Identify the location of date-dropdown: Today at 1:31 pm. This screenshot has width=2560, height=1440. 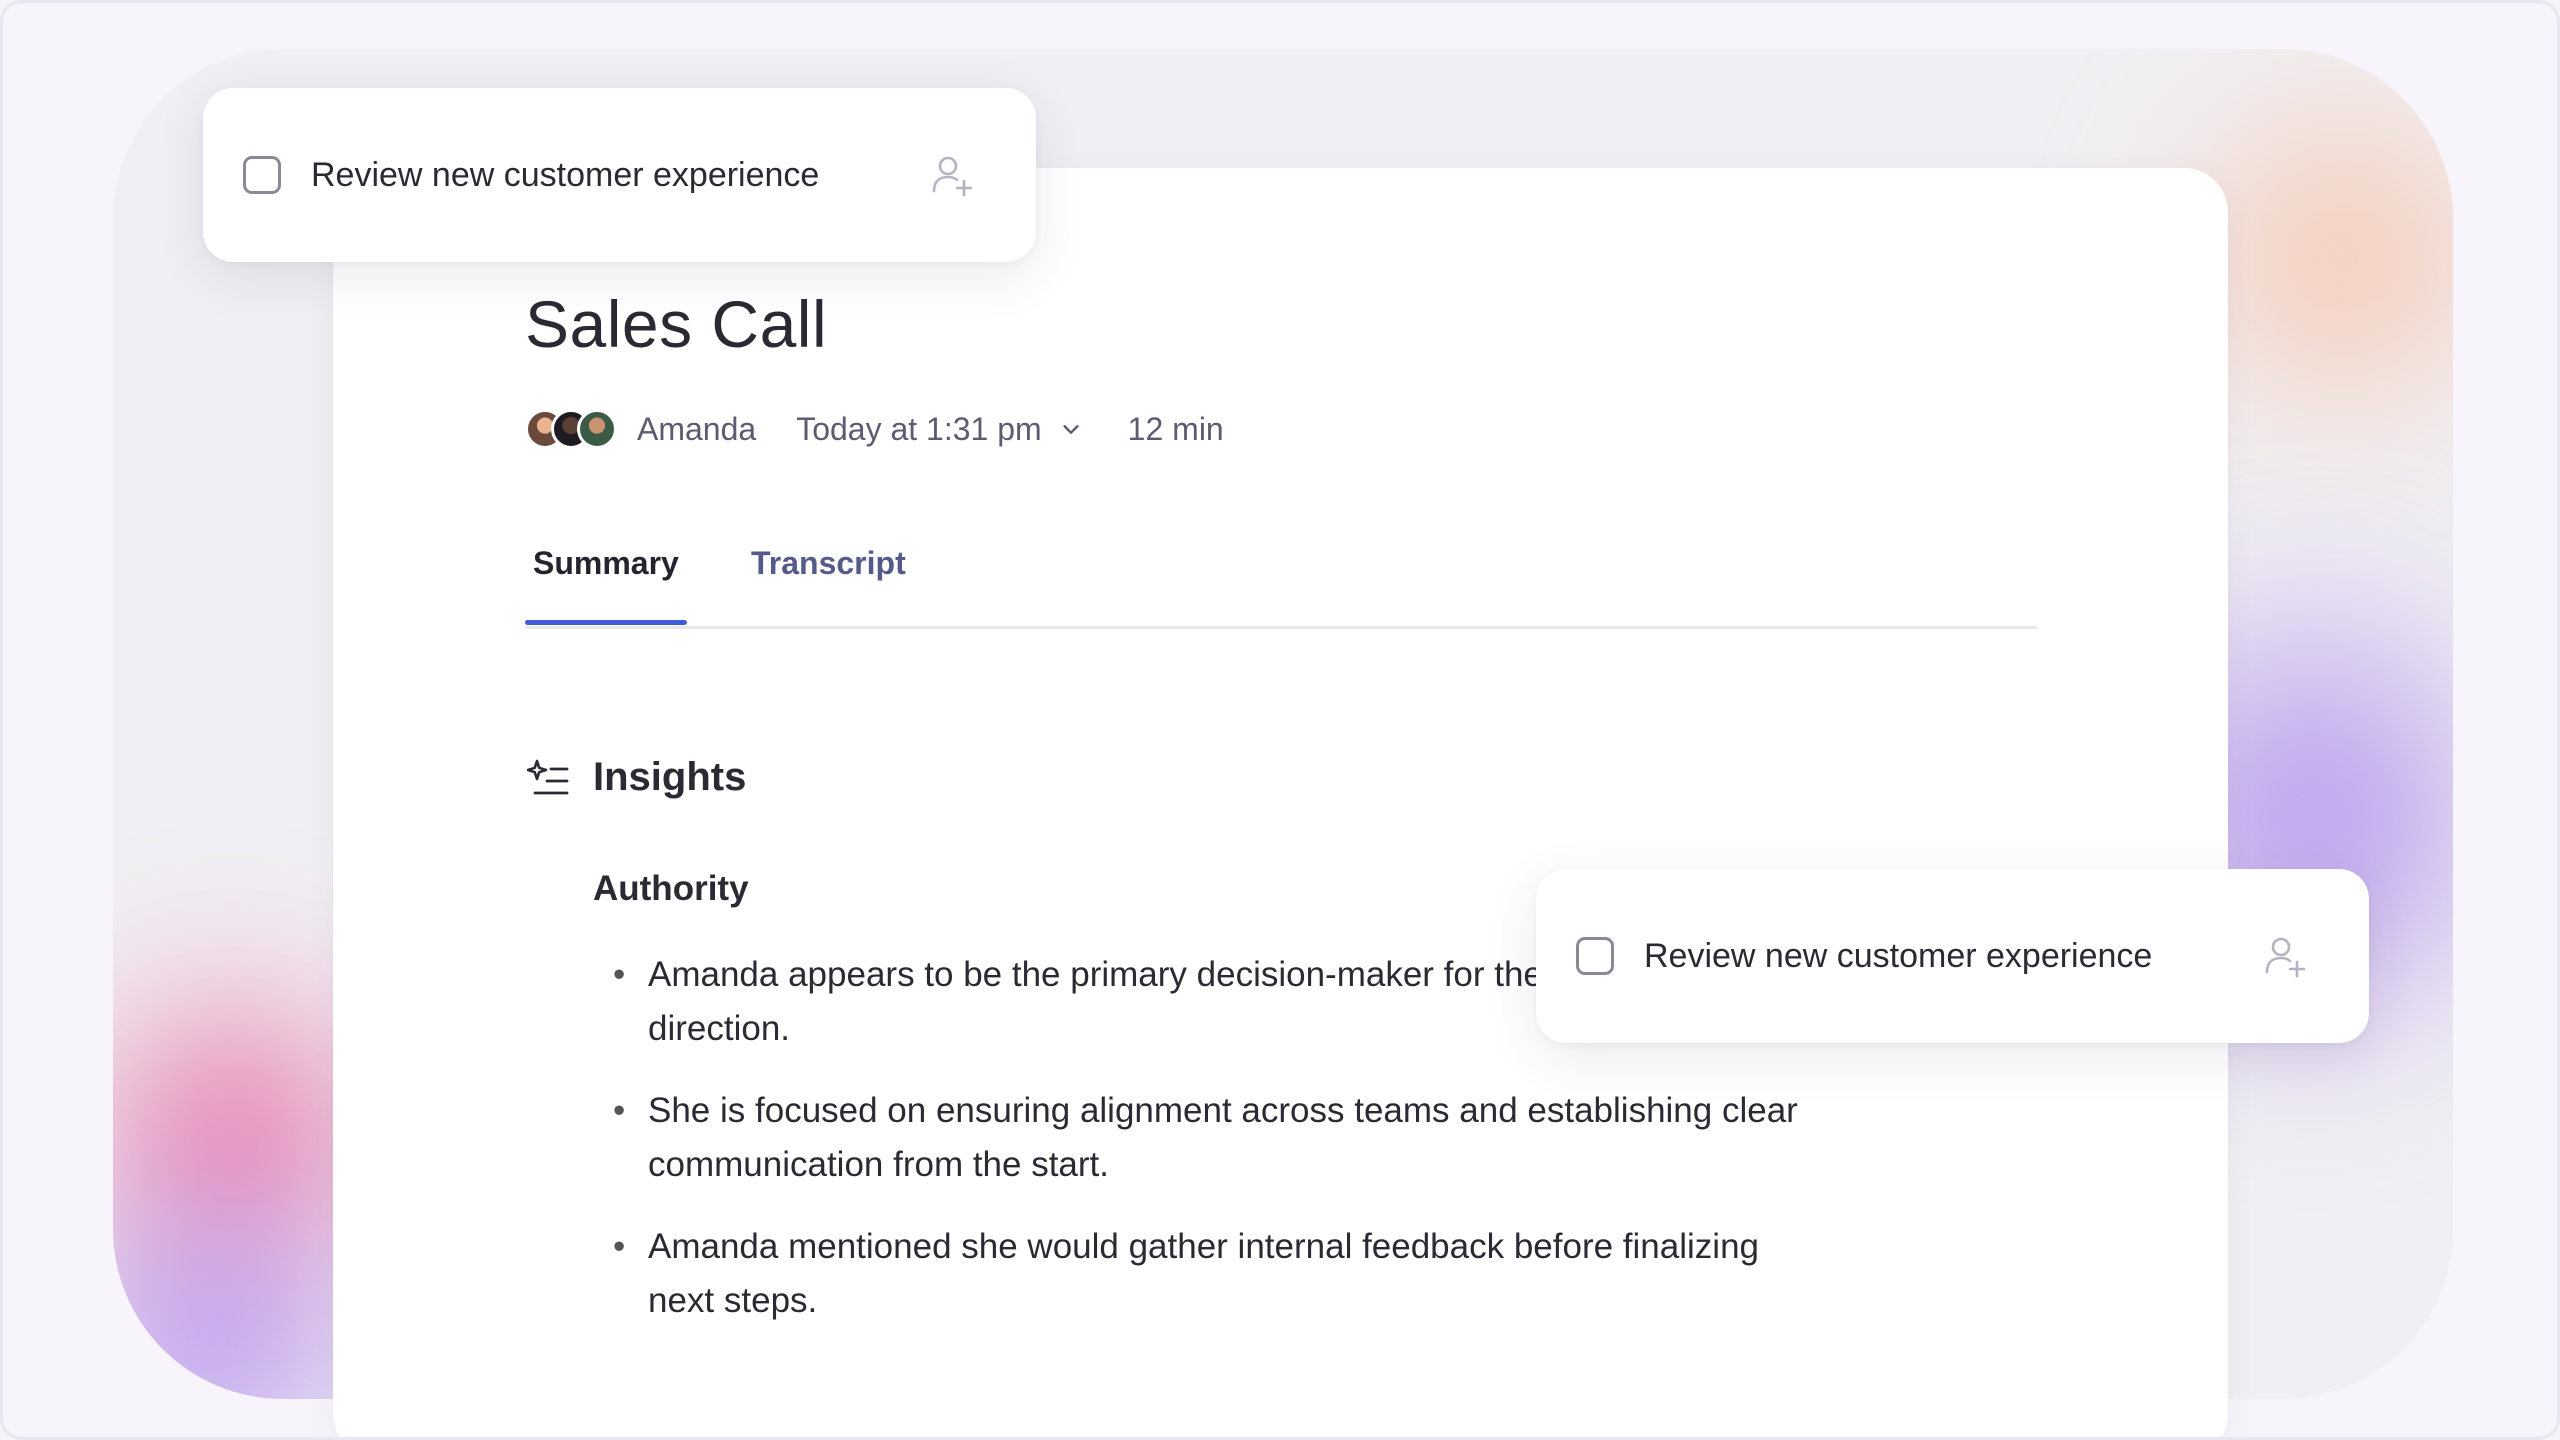
(938, 429).